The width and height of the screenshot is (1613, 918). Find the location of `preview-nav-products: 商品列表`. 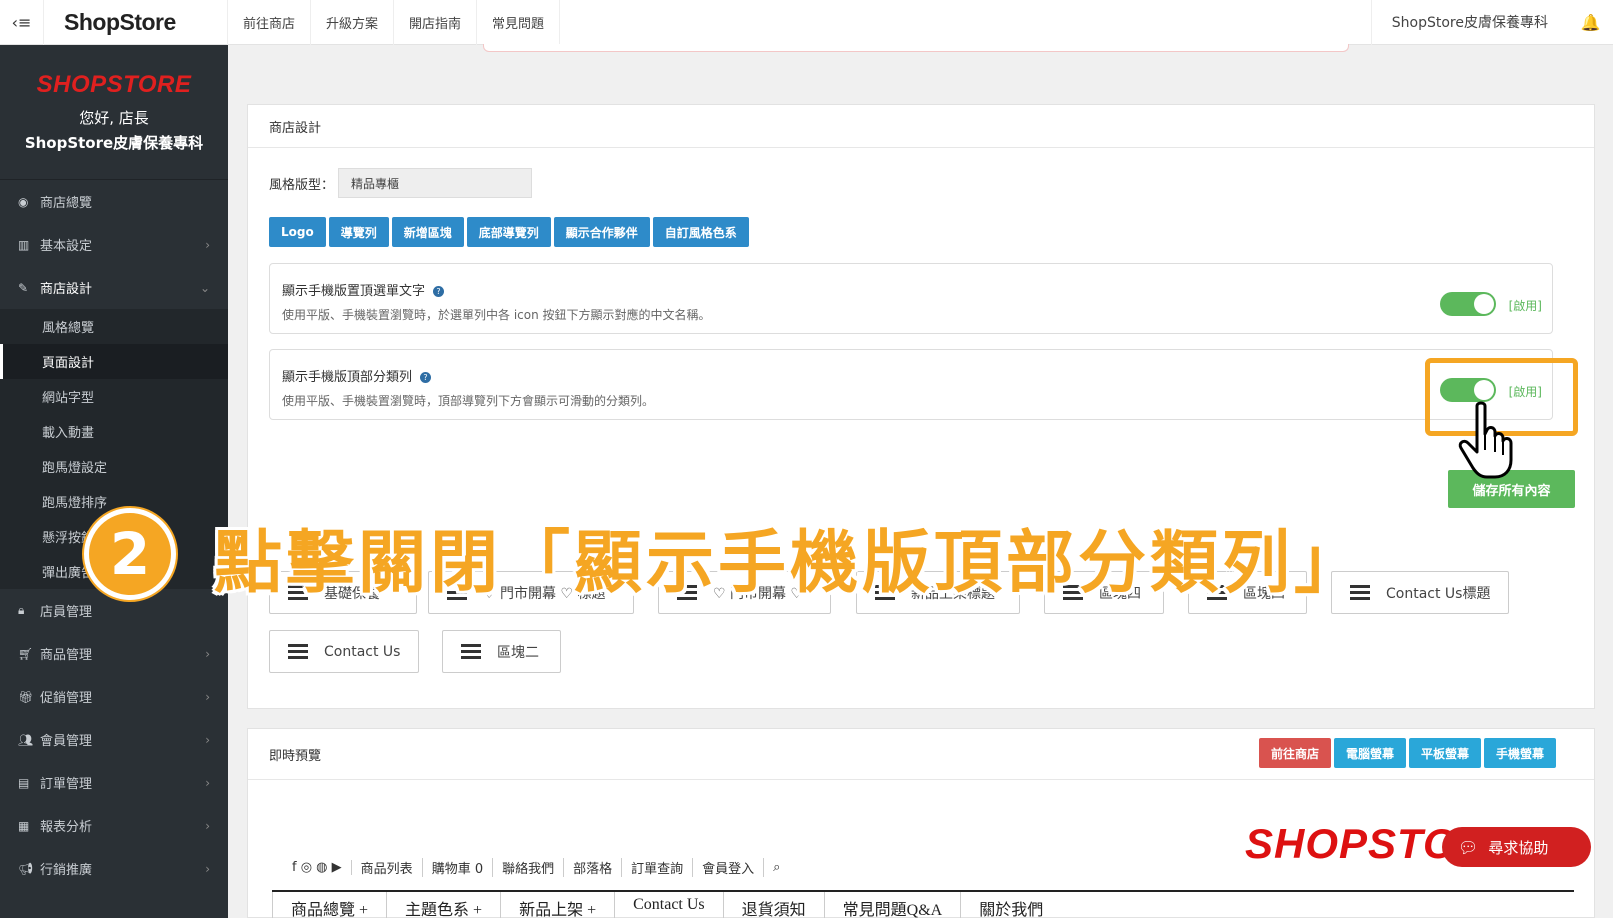

preview-nav-products: 商品列表 is located at coordinates (387, 867).